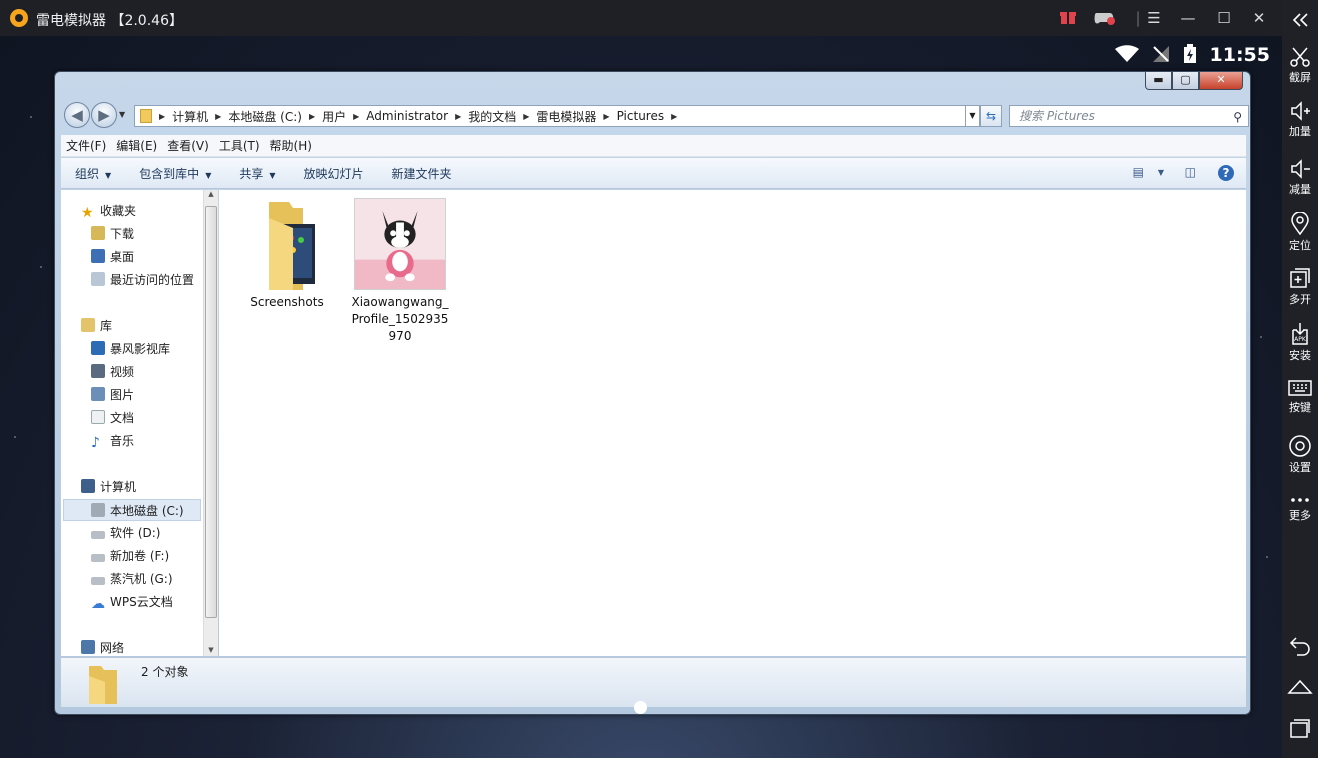  What do you see at coordinates (132, 579) in the screenshot?
I see `nav-item-drive-g: 蒸汽机 (G:)` at bounding box center [132, 579].